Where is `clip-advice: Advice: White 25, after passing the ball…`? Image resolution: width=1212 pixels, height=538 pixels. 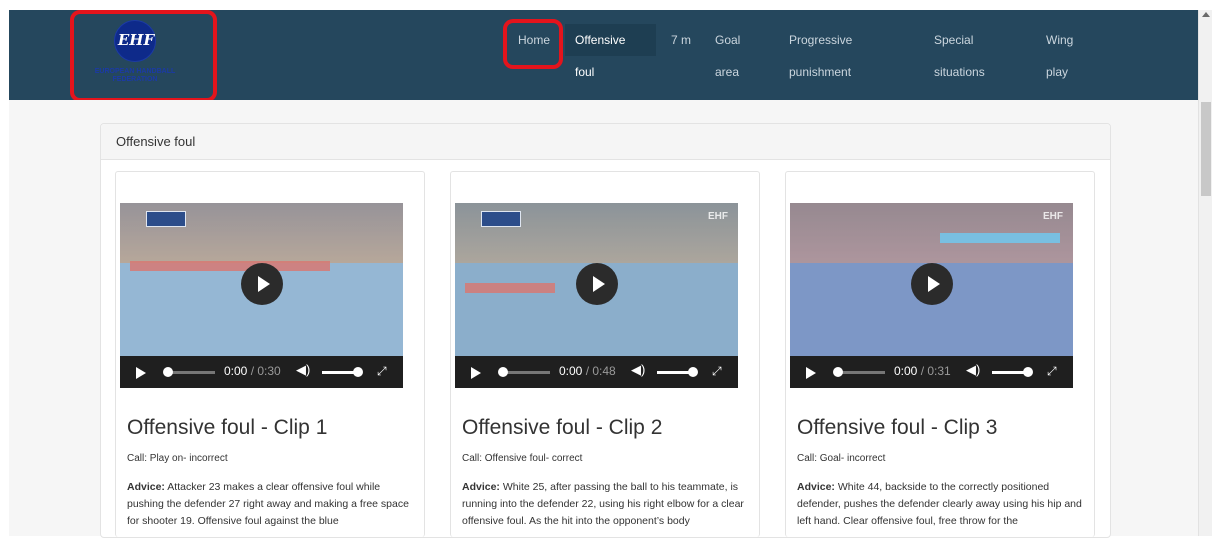
clip-advice: Advice: White 25, after passing the ball… is located at coordinates (603, 504).